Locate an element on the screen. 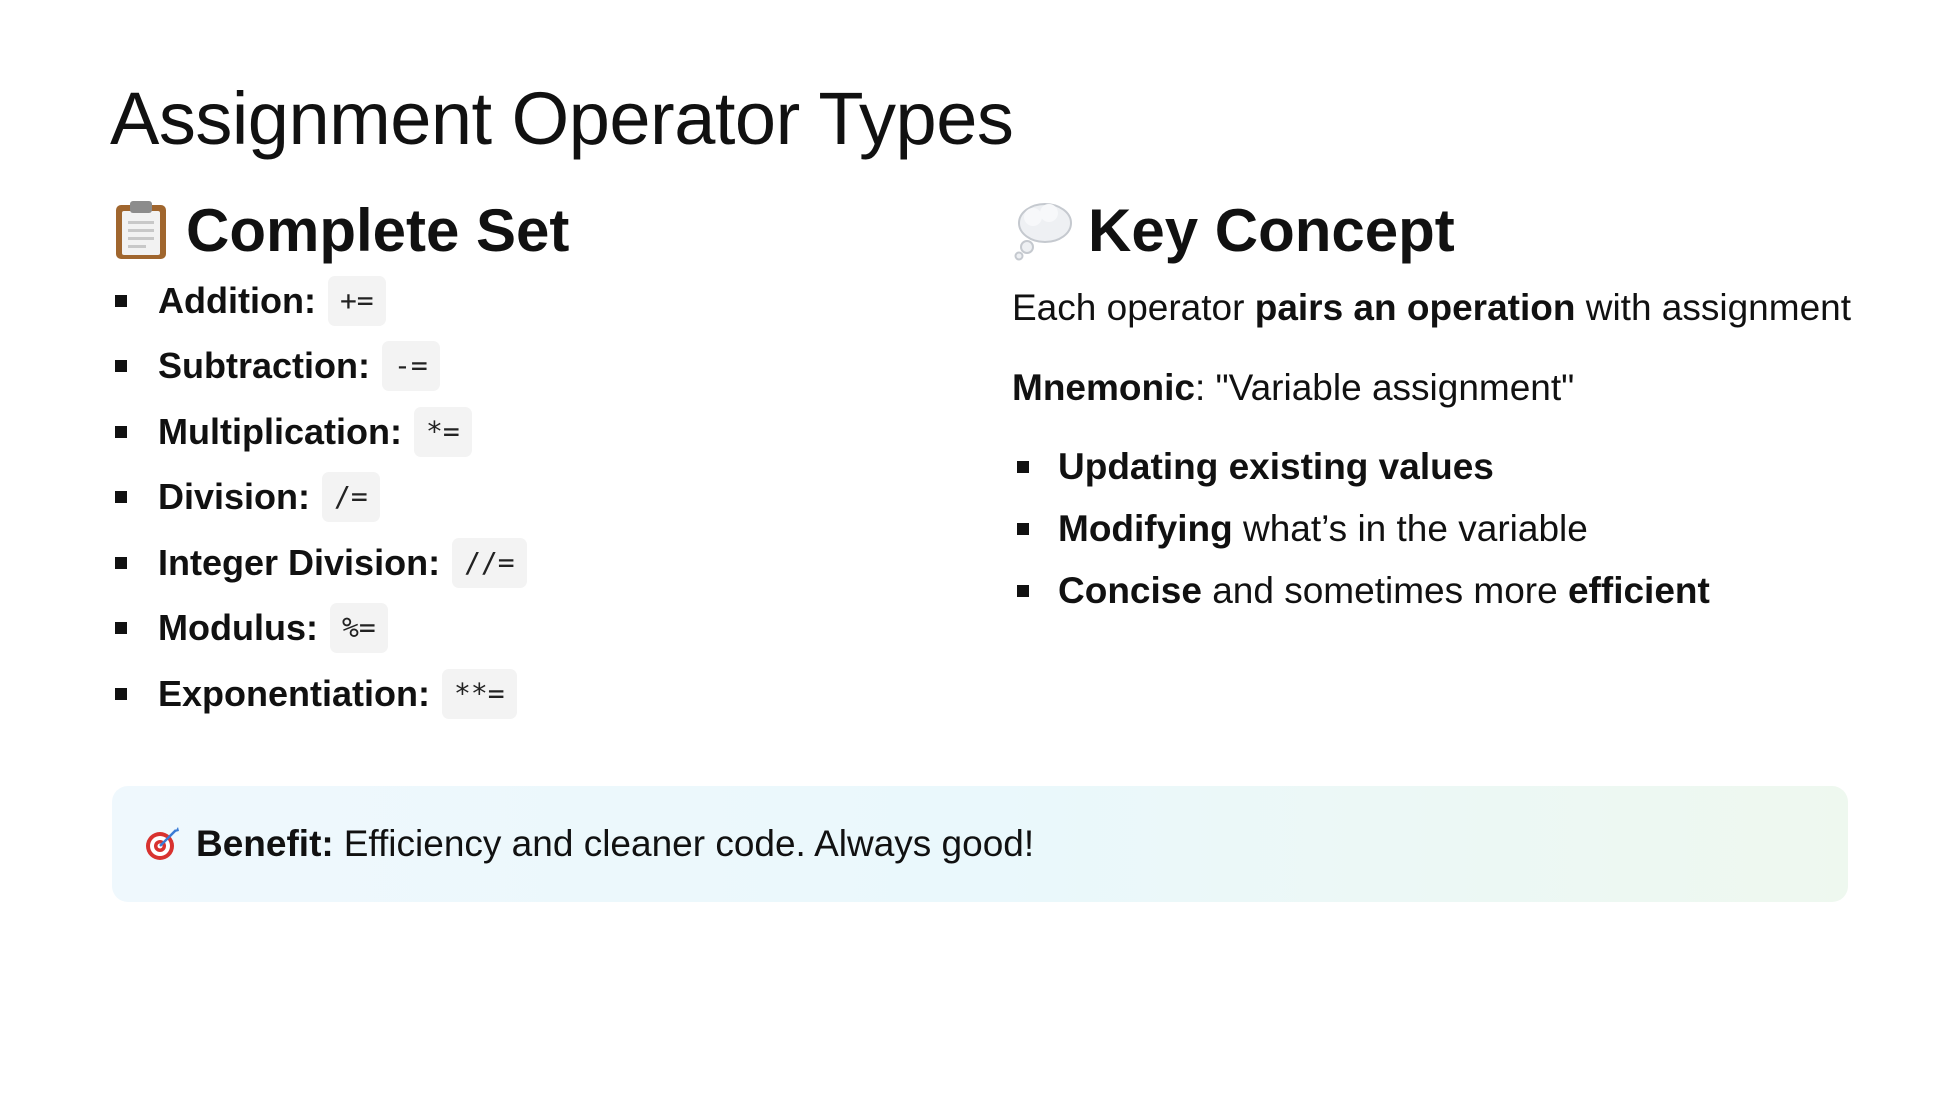 The height and width of the screenshot is (1104, 1960). thought-bubble-icon is located at coordinates (1043, 230).